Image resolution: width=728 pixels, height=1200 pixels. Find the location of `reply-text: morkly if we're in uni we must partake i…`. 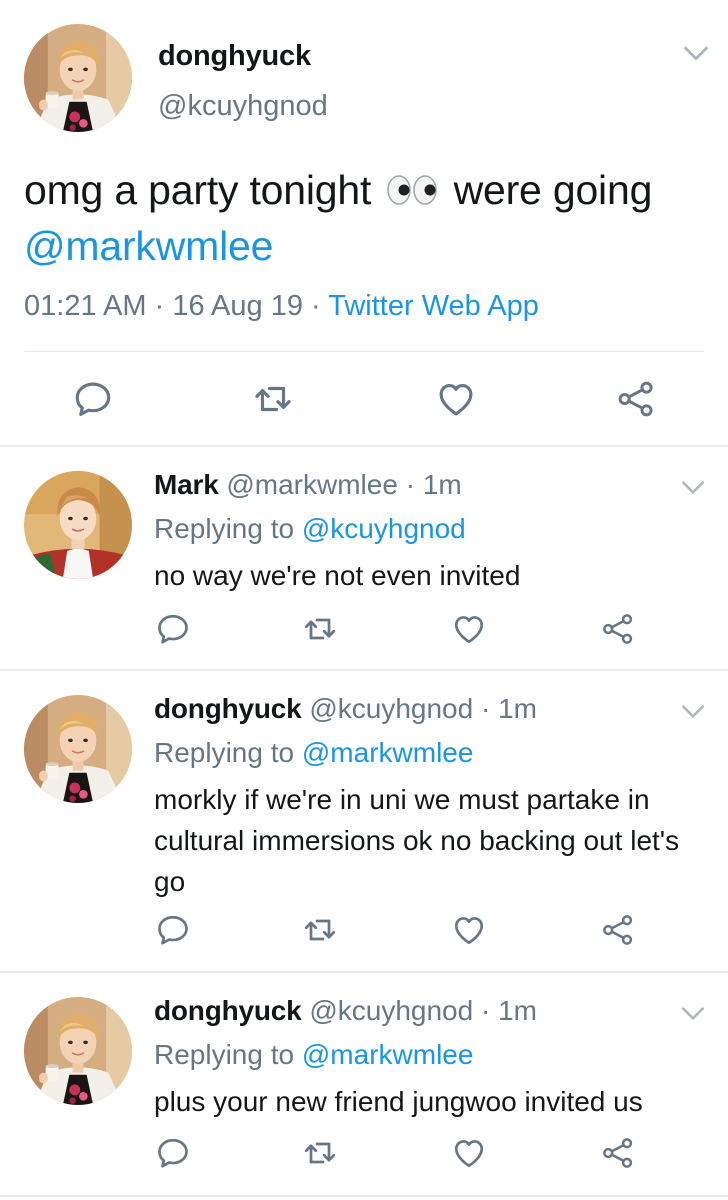

reply-text: morkly if we're in uni we must partake i… is located at coordinates (417, 840).